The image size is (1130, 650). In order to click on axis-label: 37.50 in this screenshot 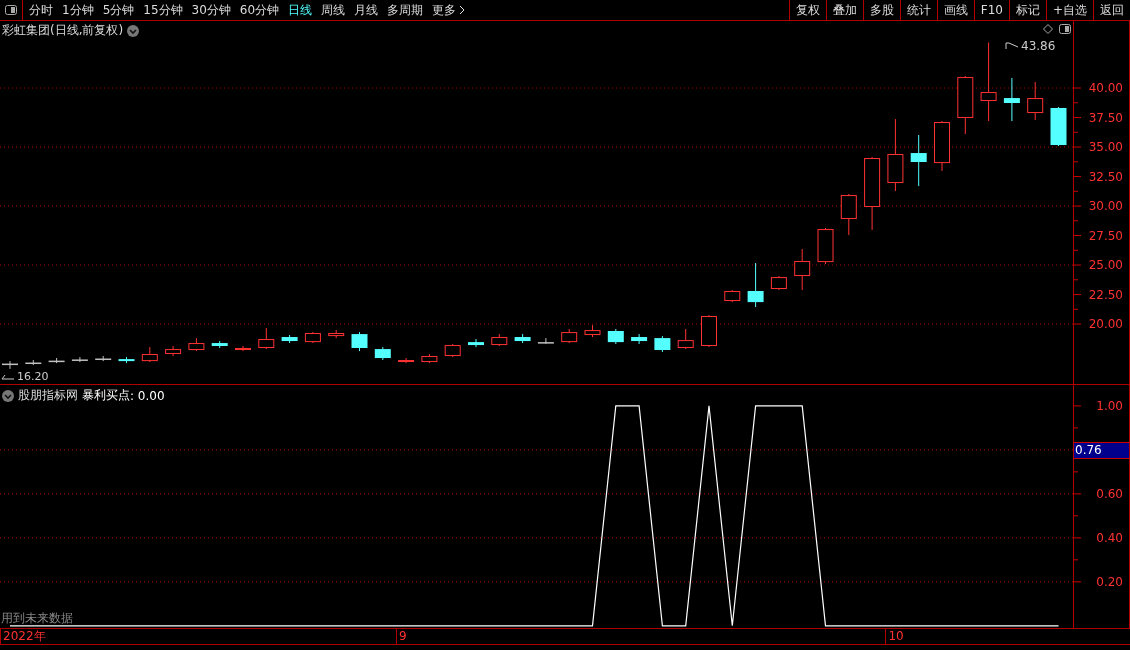, I will do `click(1105, 117)`.